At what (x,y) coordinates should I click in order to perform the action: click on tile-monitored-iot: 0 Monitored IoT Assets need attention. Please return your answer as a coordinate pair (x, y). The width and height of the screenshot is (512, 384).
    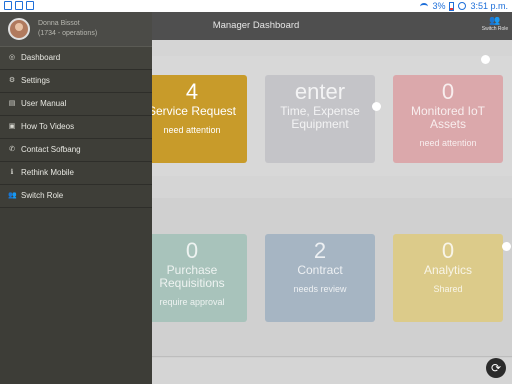
    Looking at the image, I should click on (448, 119).